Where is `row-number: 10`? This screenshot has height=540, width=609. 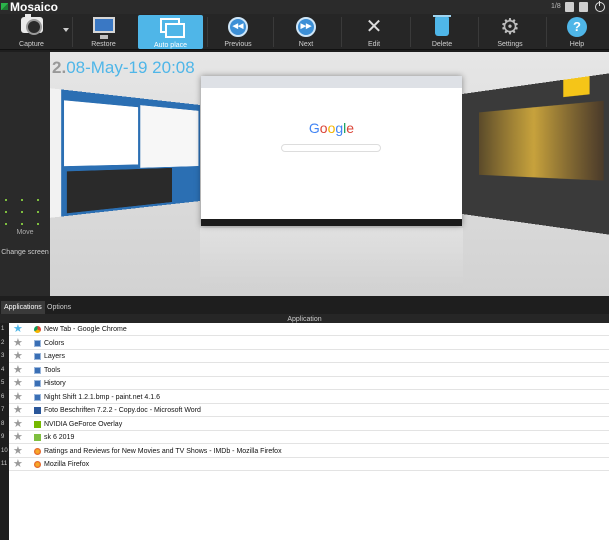 row-number: 10 is located at coordinates (4, 451).